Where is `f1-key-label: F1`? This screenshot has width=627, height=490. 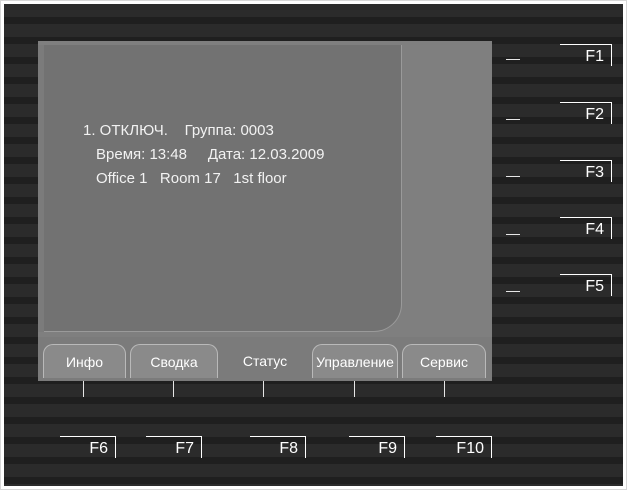 f1-key-label: F1 is located at coordinates (594, 56).